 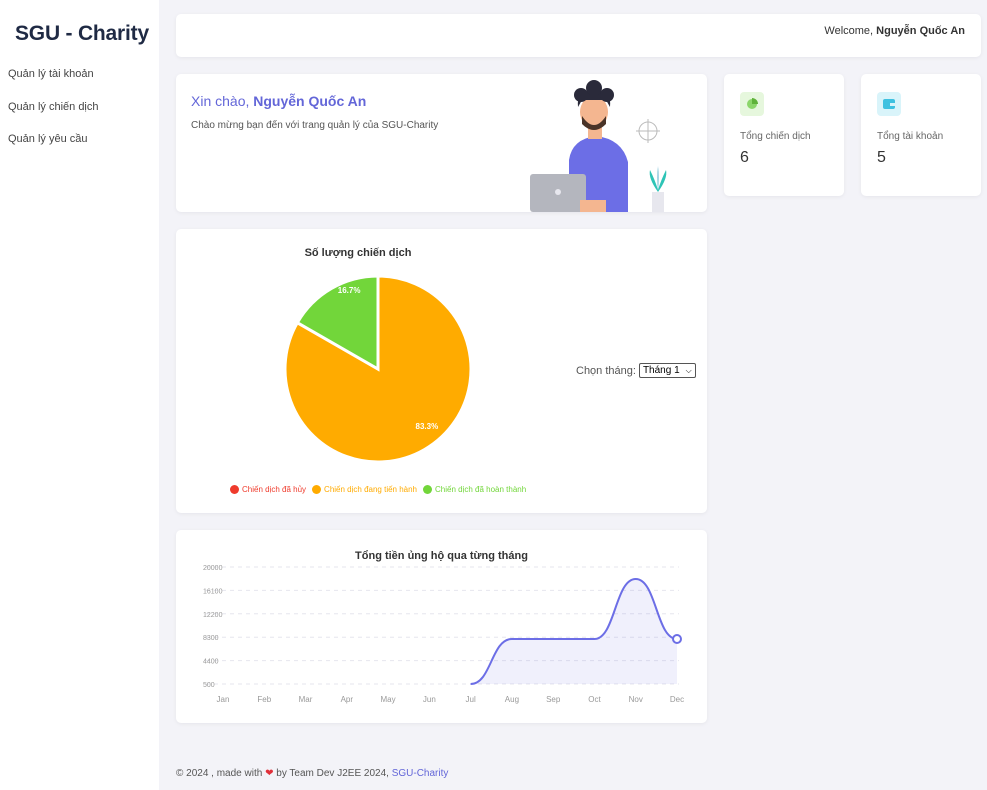 What do you see at coordinates (82, 34) in the screenshot?
I see `brand-logo: SGU - Charity` at bounding box center [82, 34].